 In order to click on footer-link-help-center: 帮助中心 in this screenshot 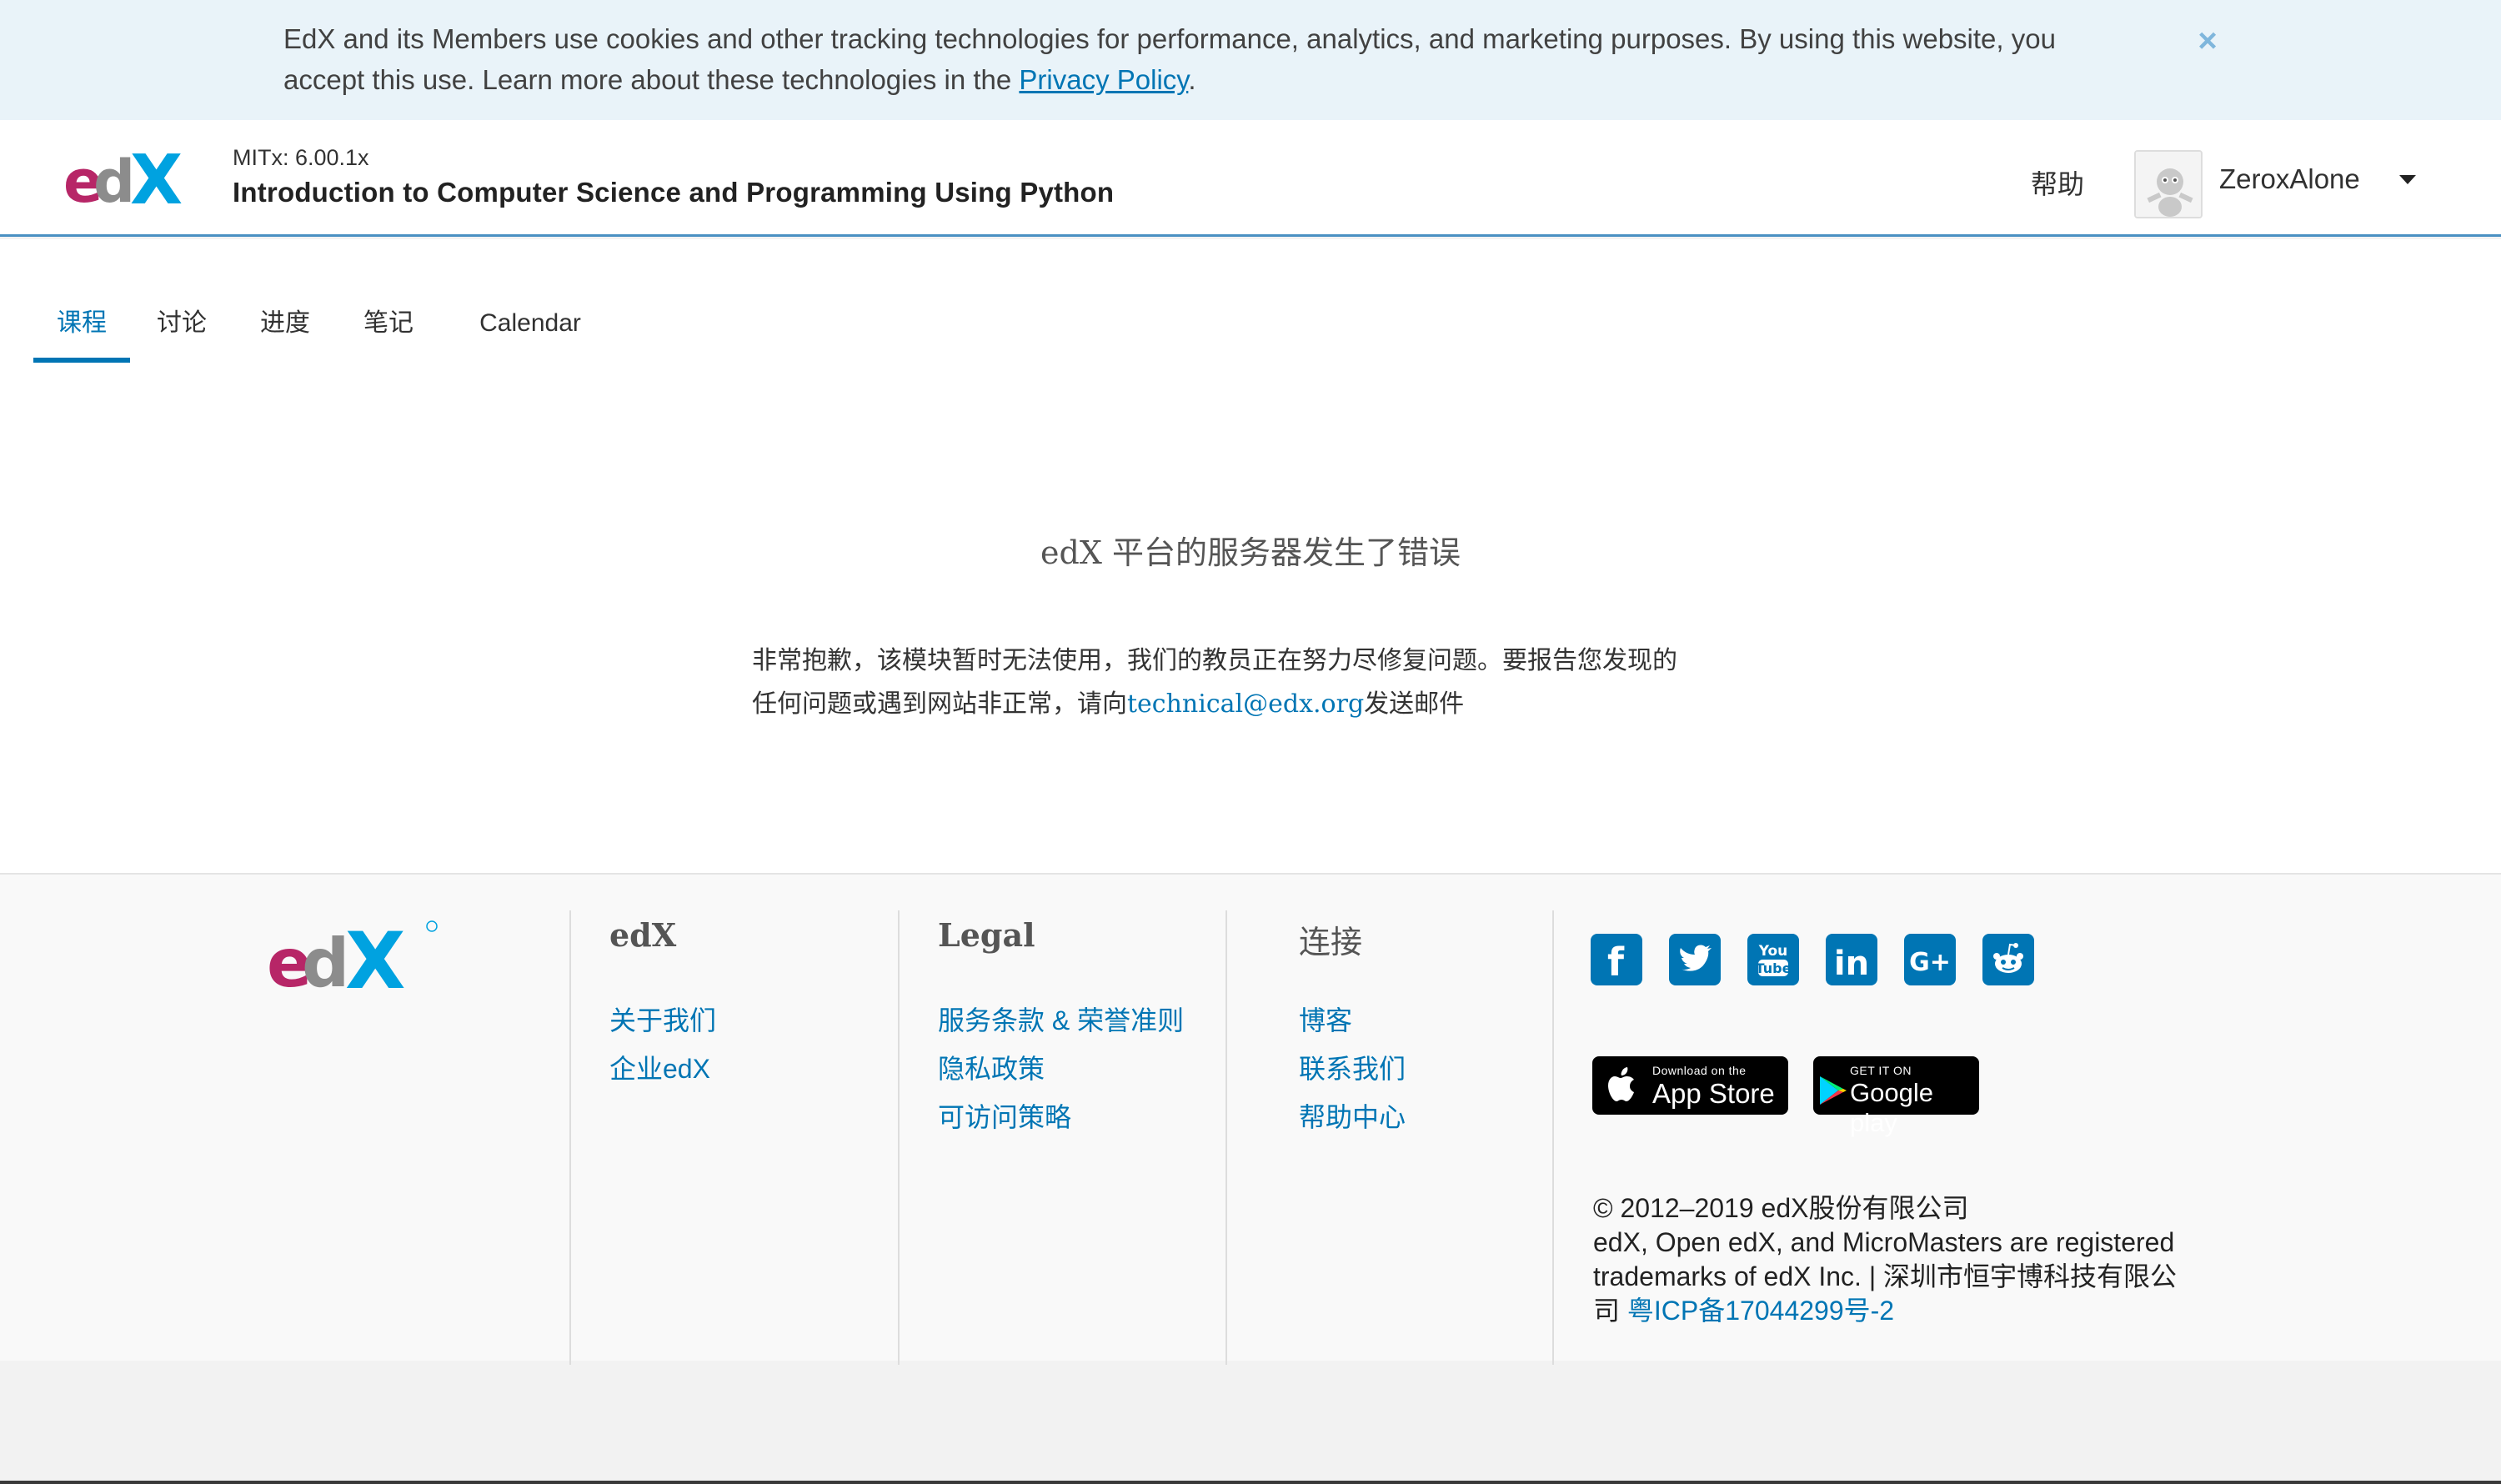, I will do `click(1353, 1115)`.